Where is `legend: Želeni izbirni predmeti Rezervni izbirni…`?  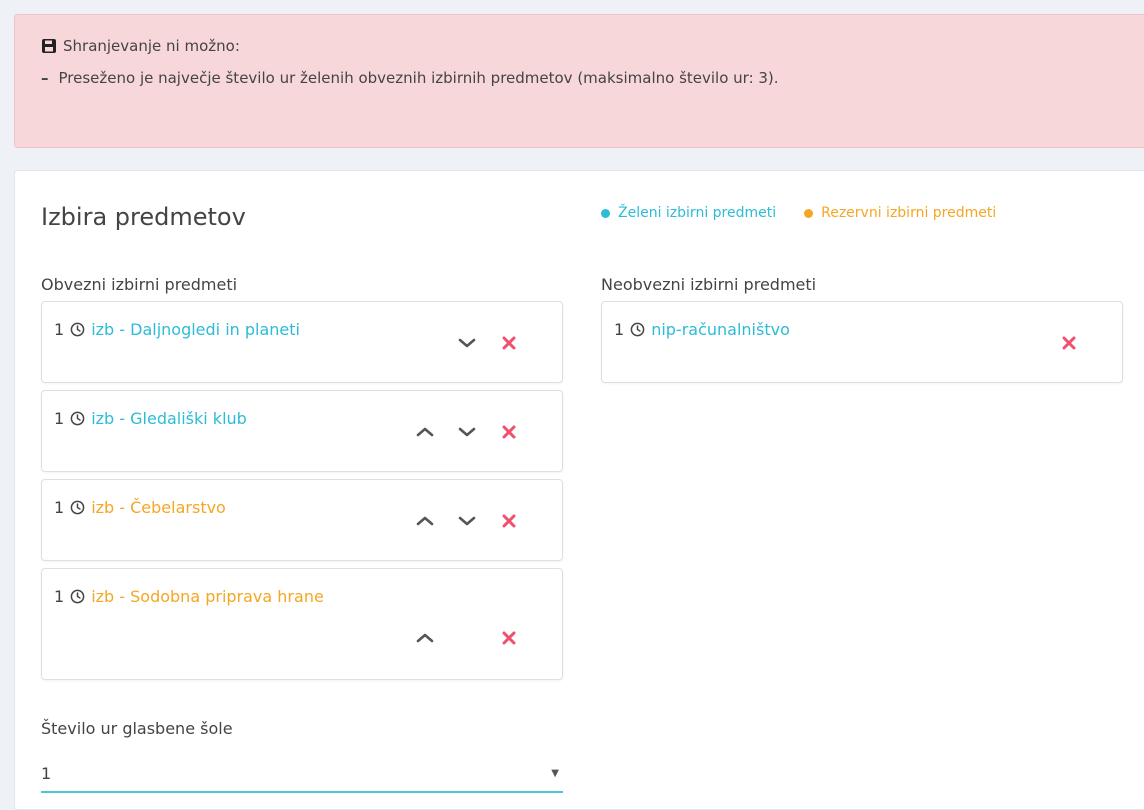 legend: Želeni izbirni predmeti Rezervni izbirni… is located at coordinates (798, 213).